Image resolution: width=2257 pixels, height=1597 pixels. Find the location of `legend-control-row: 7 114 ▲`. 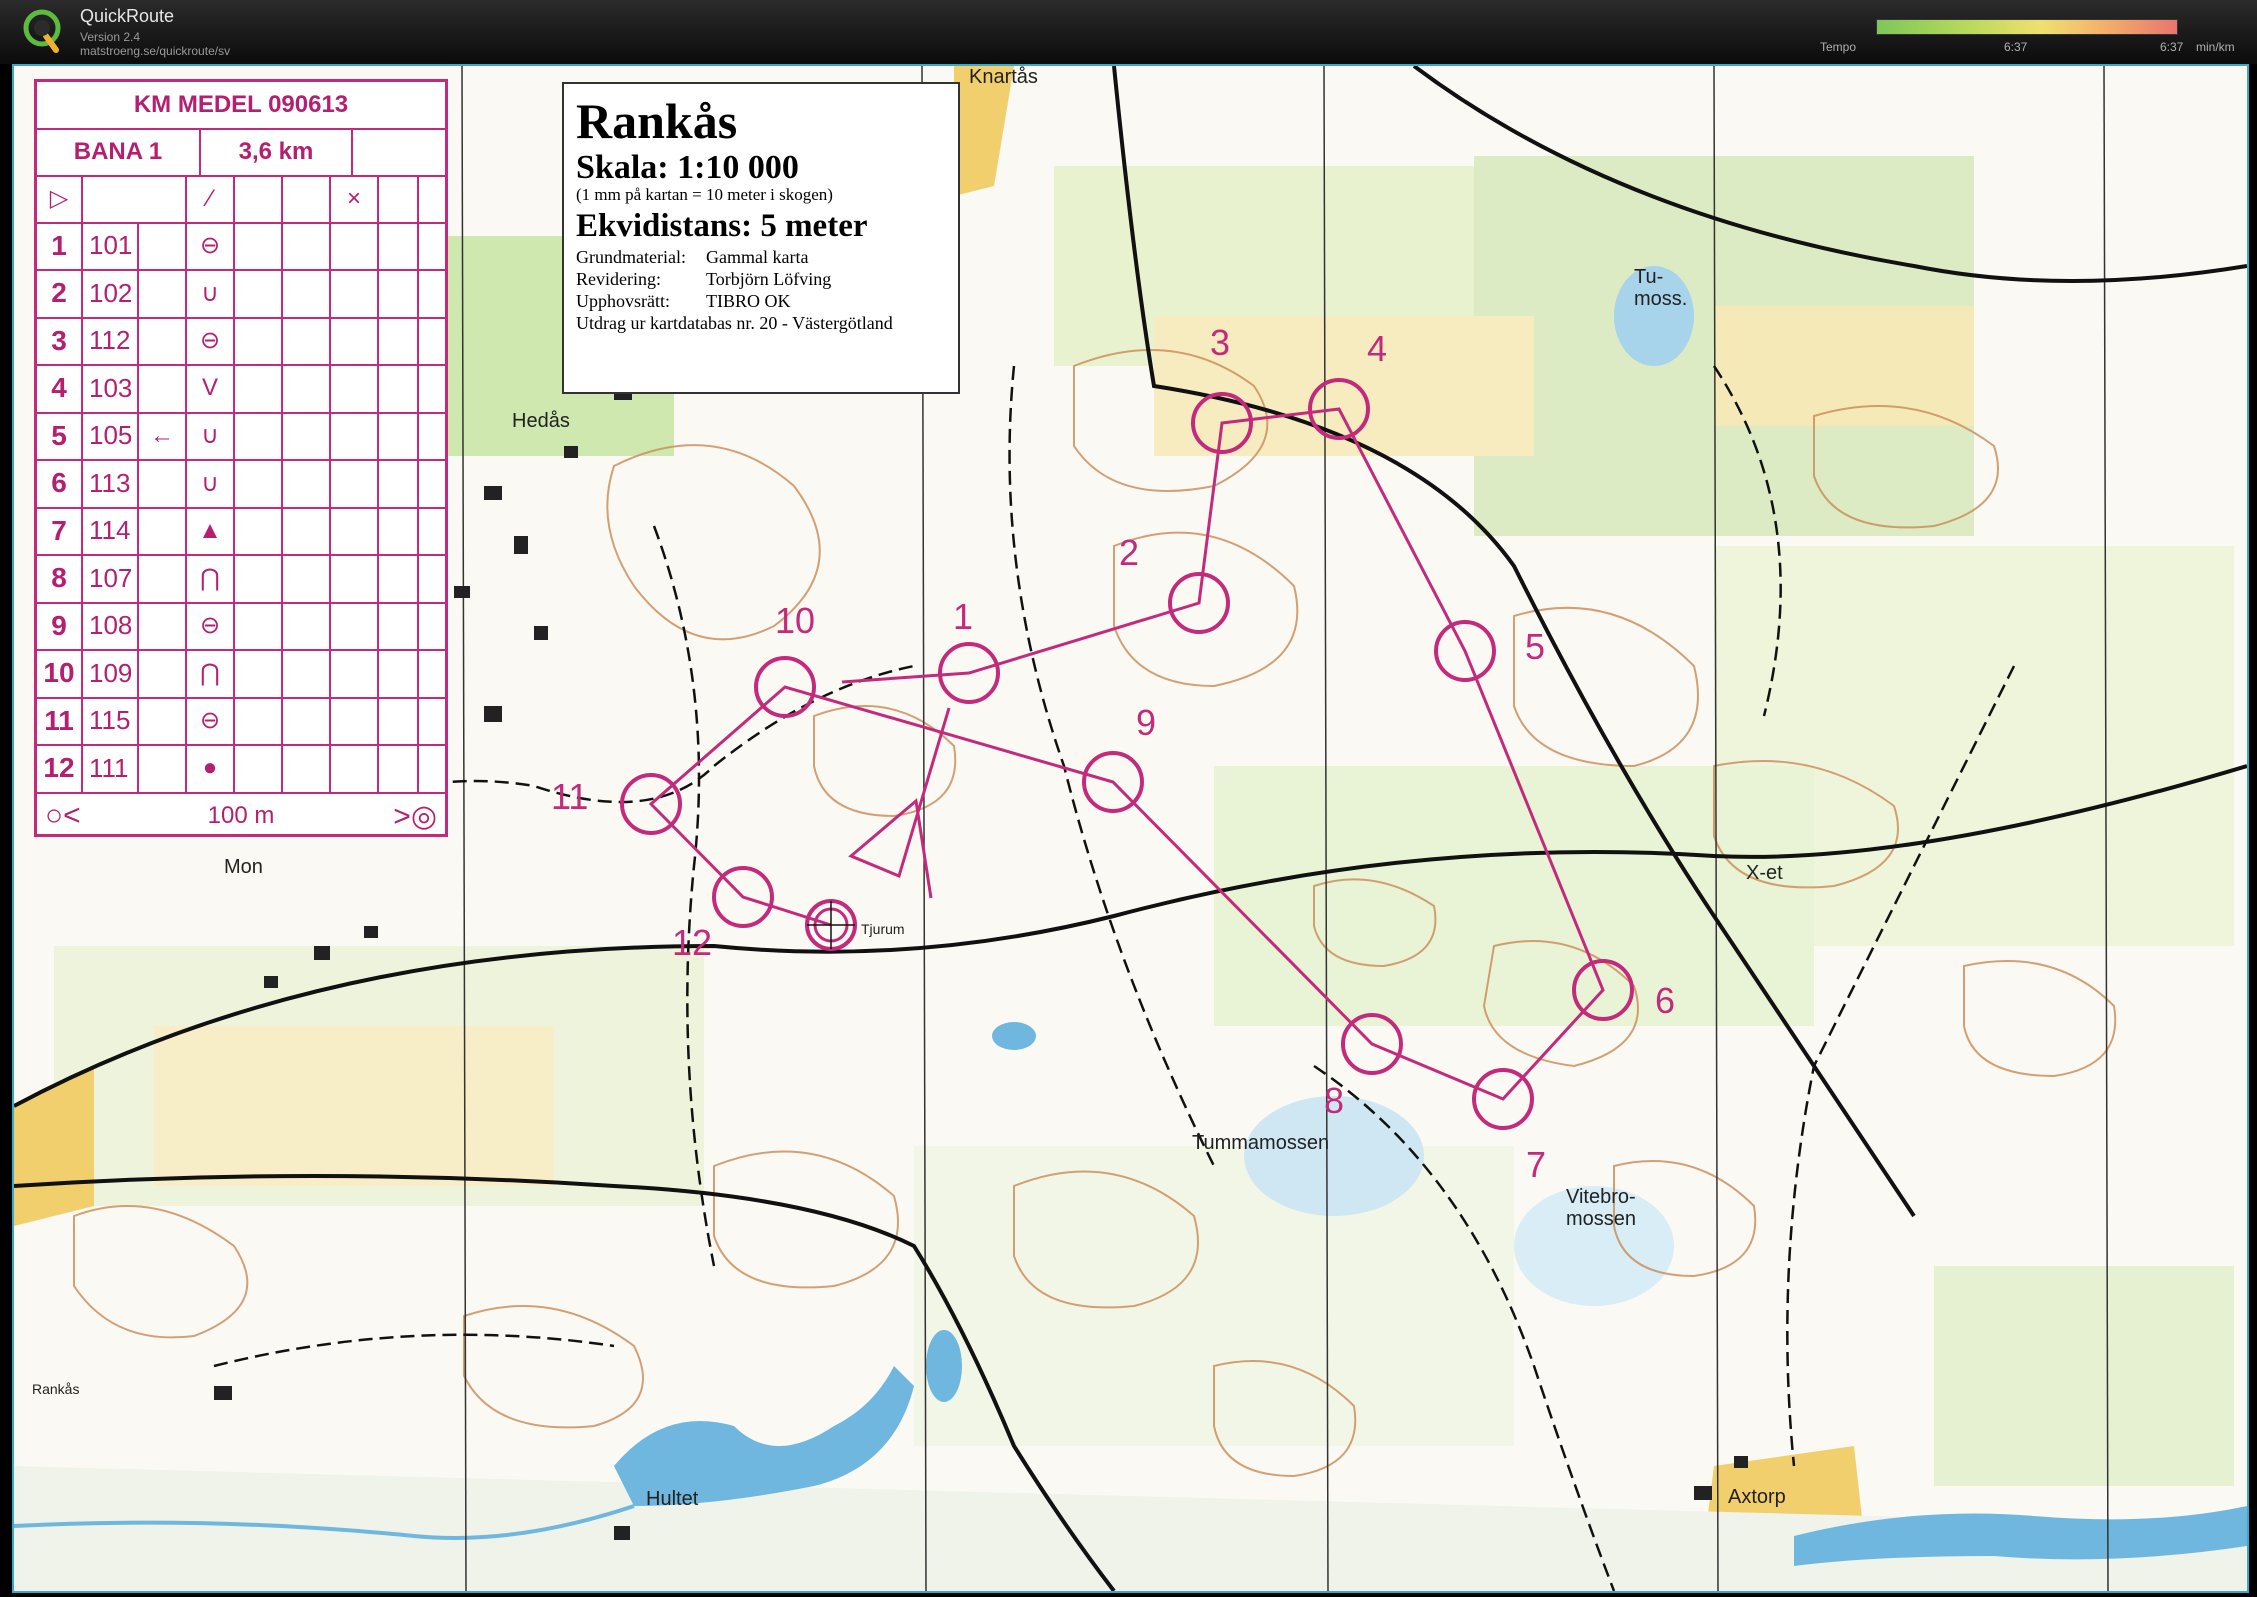

legend-control-row: 7 114 ▲ is located at coordinates (241, 531).